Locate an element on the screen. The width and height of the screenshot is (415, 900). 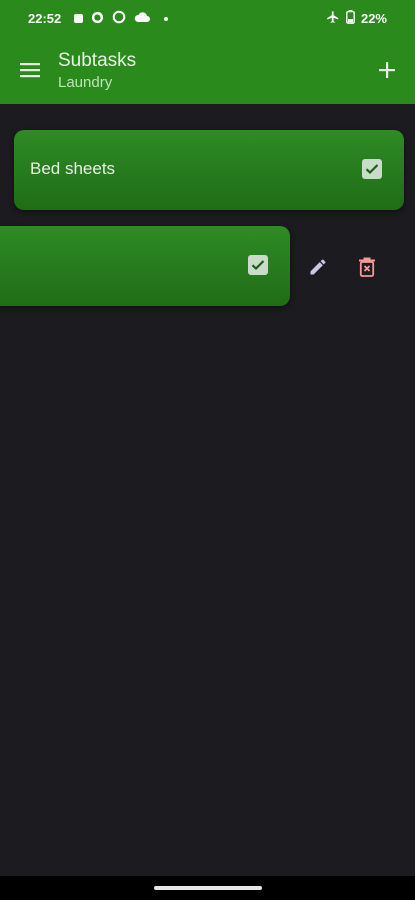
menu-icon is located at coordinates (30, 70).